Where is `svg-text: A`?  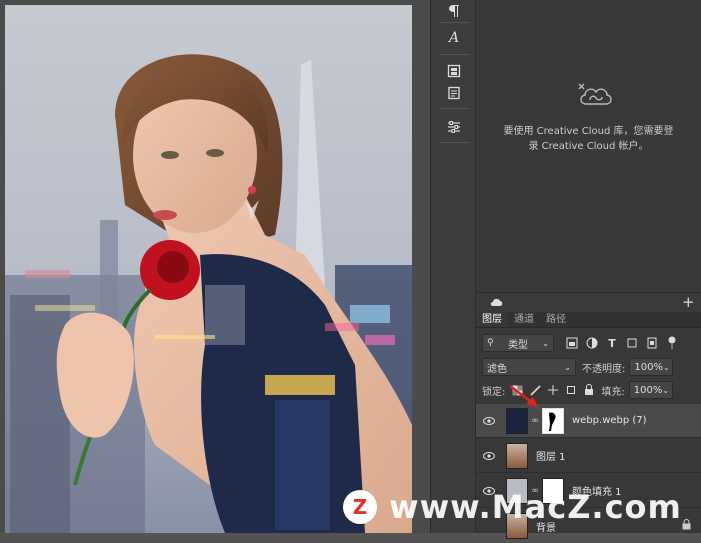 svg-text: A is located at coordinates (453, 37).